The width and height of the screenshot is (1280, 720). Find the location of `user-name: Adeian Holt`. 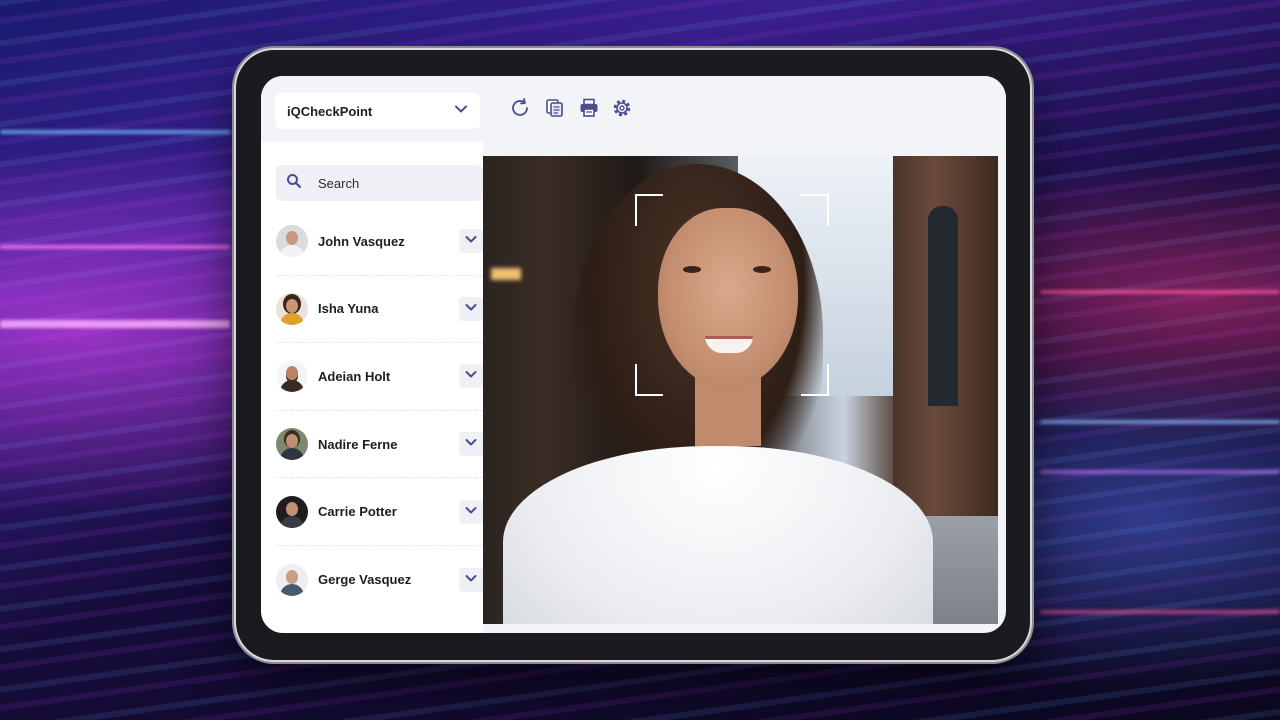

user-name: Adeian Holt is located at coordinates (354, 376).